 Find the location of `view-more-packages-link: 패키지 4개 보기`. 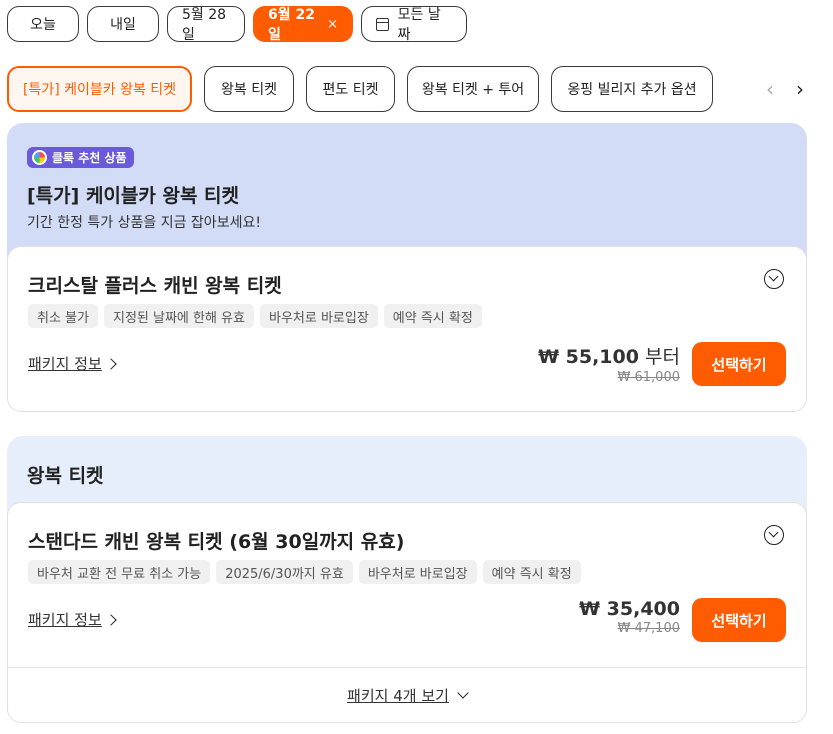

view-more-packages-link: 패키지 4개 보기 is located at coordinates (407, 695).